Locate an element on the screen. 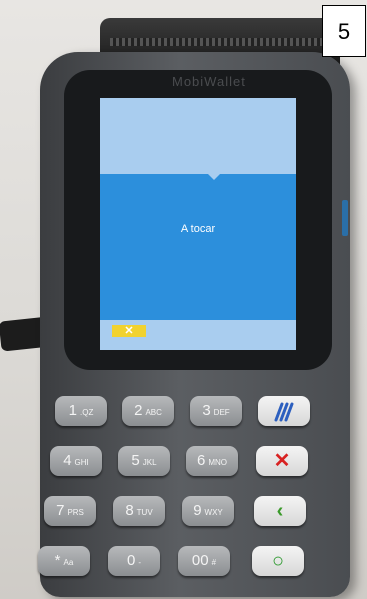 The image size is (367, 599). key-main: 0 is located at coordinates (131, 560).